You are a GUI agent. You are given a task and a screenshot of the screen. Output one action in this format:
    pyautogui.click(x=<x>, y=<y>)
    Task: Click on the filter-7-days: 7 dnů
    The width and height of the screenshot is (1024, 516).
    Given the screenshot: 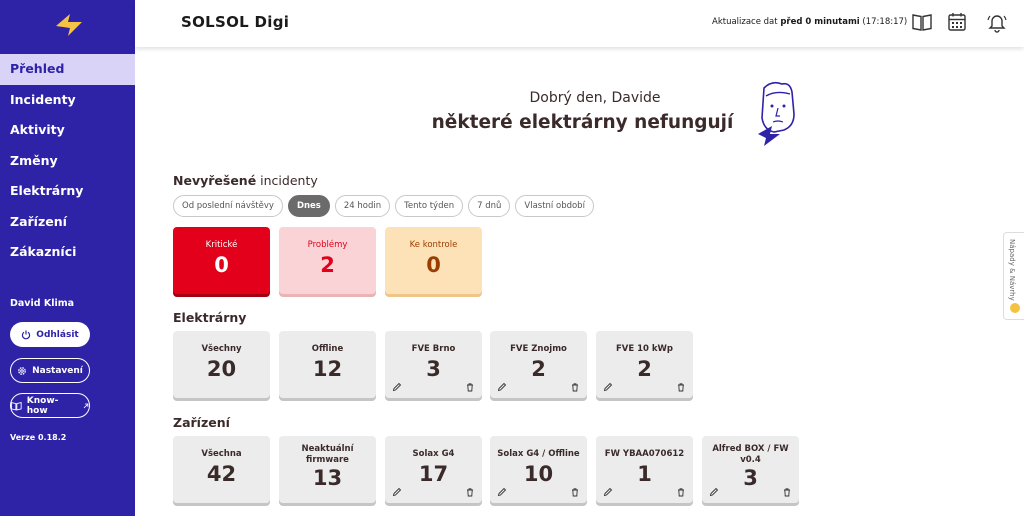 What is the action you would take?
    pyautogui.click(x=489, y=206)
    